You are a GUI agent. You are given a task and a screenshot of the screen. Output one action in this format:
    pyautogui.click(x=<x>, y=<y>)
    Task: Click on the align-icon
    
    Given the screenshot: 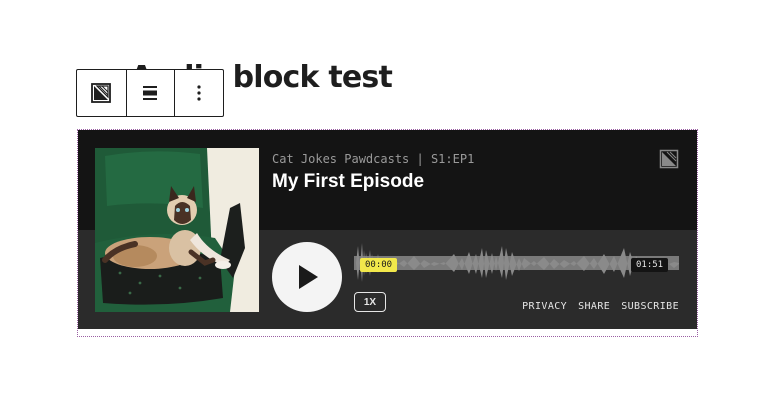 What is the action you would take?
    pyautogui.click(x=150, y=93)
    